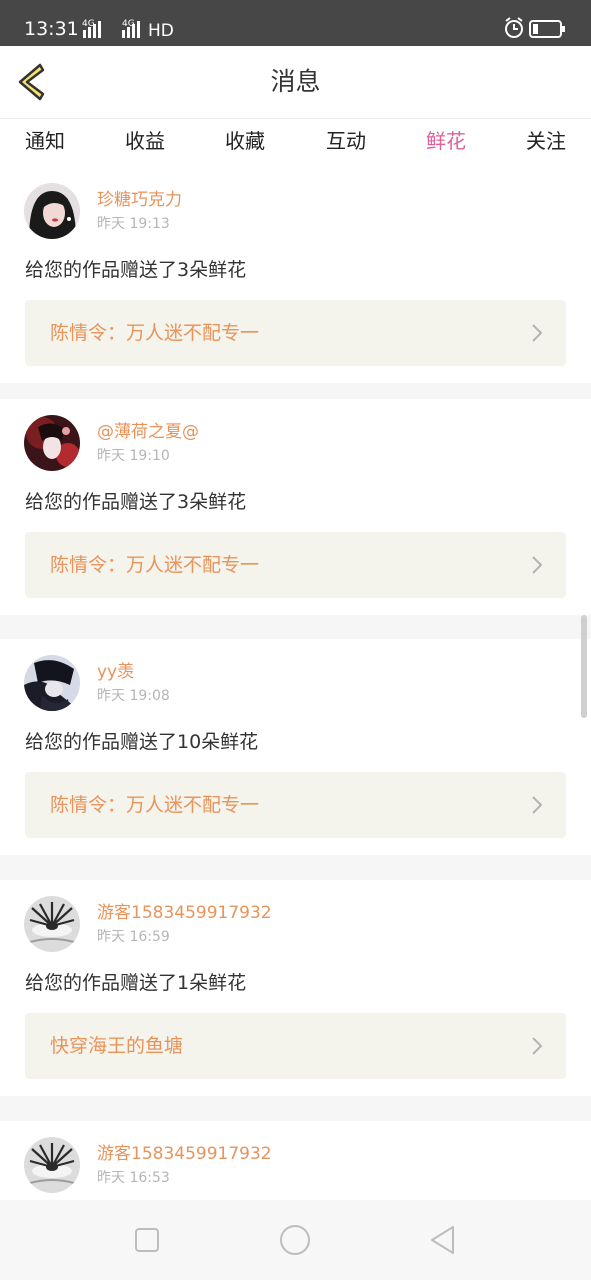 Image resolution: width=591 pixels, height=1280 pixels. I want to click on tab-earnings: 收益, so click(145, 141).